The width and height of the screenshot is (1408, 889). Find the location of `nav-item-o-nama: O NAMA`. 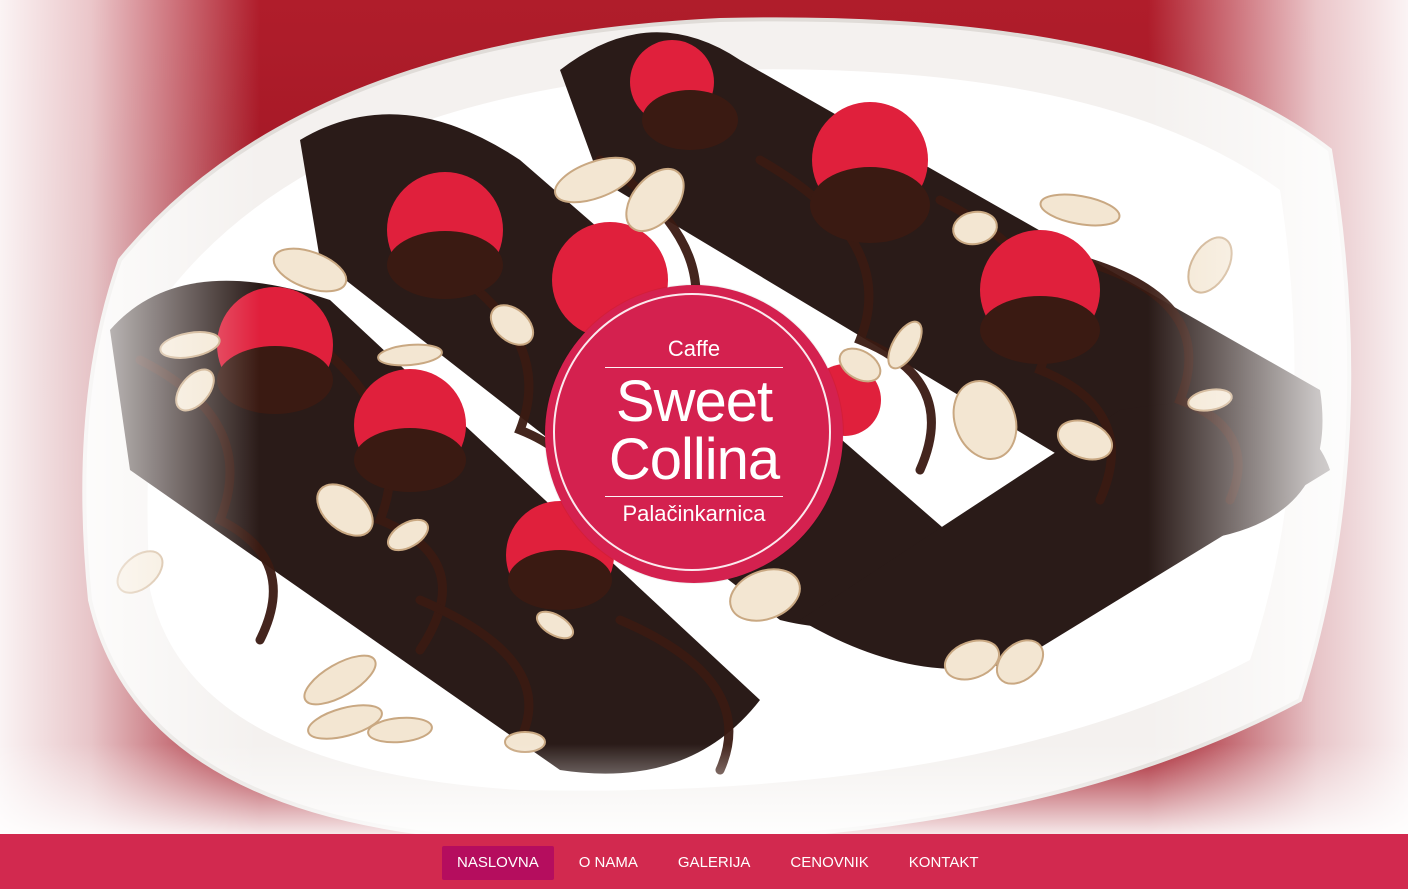

nav-item-o-nama: O NAMA is located at coordinates (608, 863).